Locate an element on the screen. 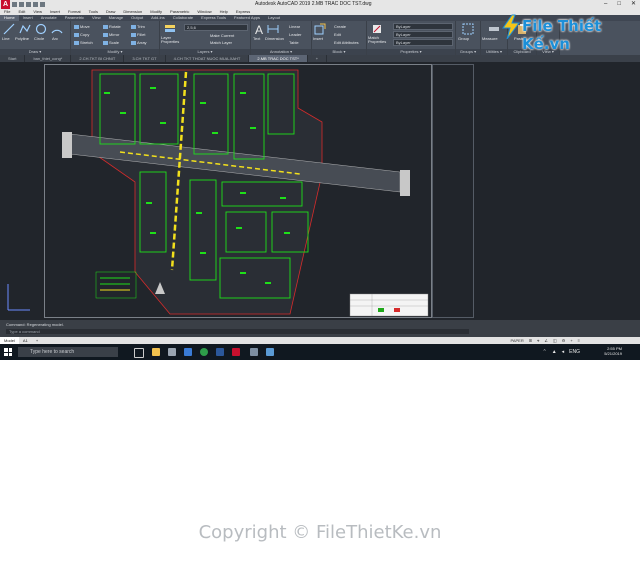 This screenshot has height=563, width=640. leader-button: Leader is located at coordinates (295, 34).